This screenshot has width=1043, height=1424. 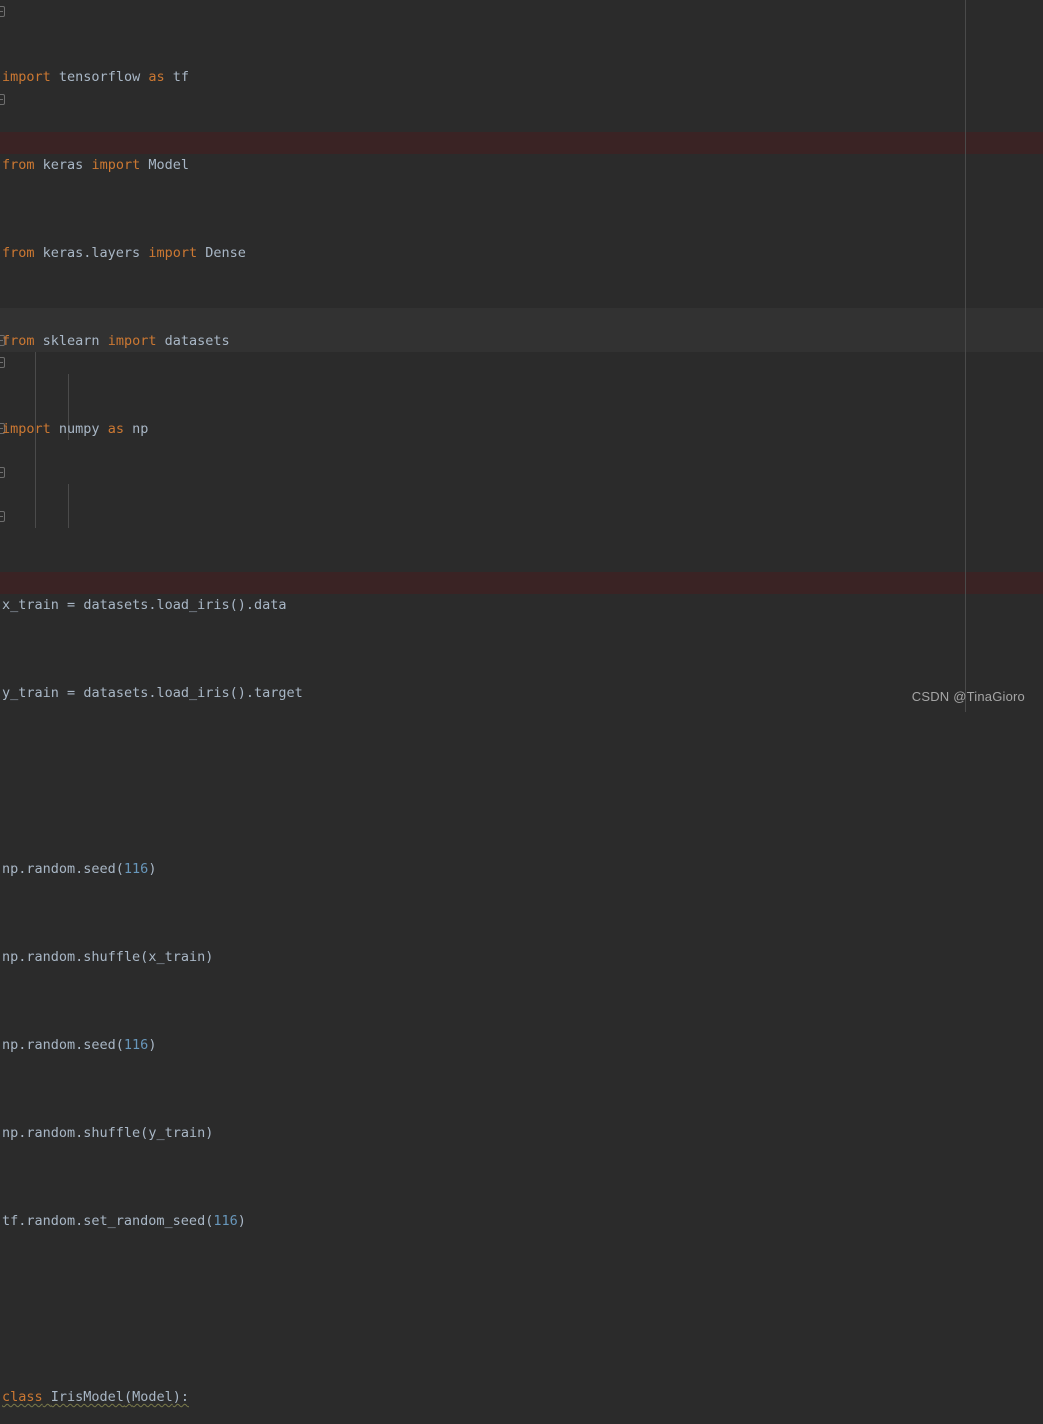 I want to click on code-line: y_train = datasets.load_iris().target, so click(x=509, y=693).